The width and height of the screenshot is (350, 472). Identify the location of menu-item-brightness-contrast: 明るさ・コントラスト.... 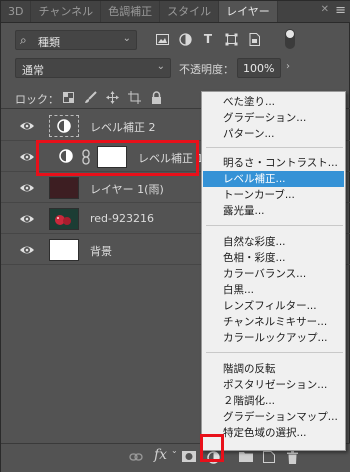
(273, 163).